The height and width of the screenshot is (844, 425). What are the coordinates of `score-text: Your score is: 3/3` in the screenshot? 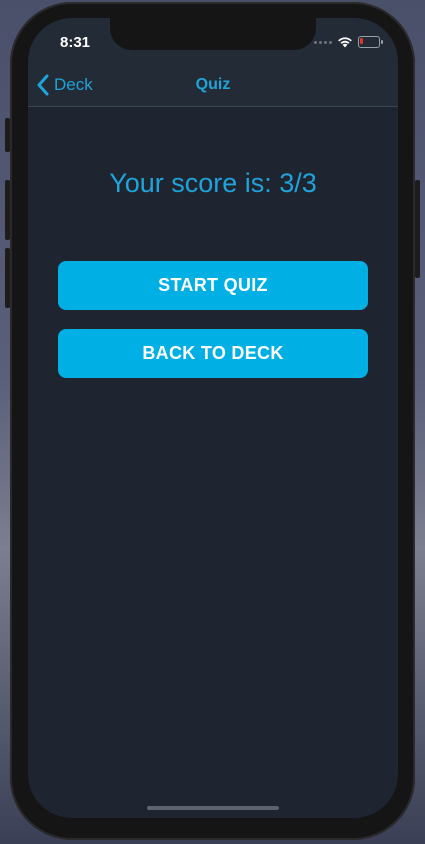 It's located at (213, 183).